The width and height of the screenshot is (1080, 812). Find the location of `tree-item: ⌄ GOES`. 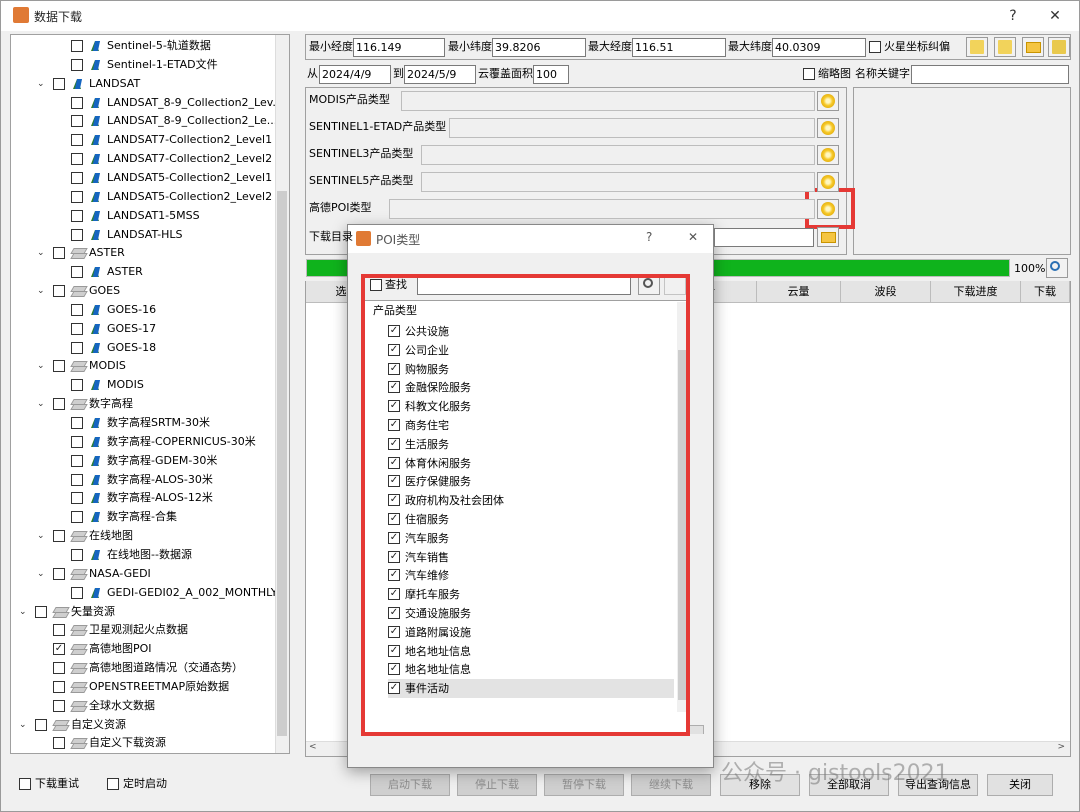

tree-item: ⌄ GOES is located at coordinates (146, 291).